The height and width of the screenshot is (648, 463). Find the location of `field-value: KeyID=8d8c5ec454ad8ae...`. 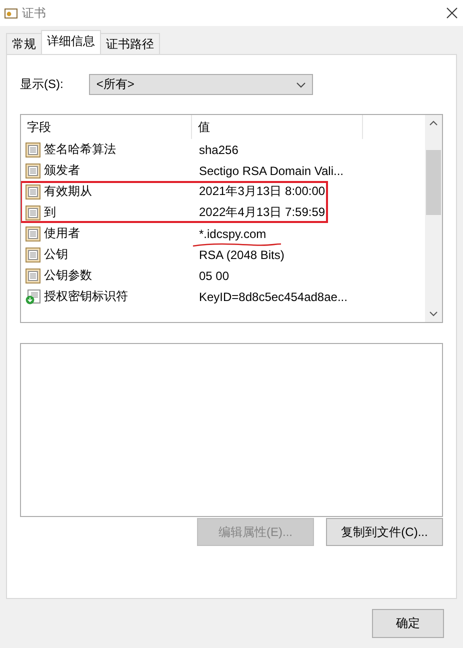

field-value: KeyID=8d8c5ec454ad8ae... is located at coordinates (273, 297).